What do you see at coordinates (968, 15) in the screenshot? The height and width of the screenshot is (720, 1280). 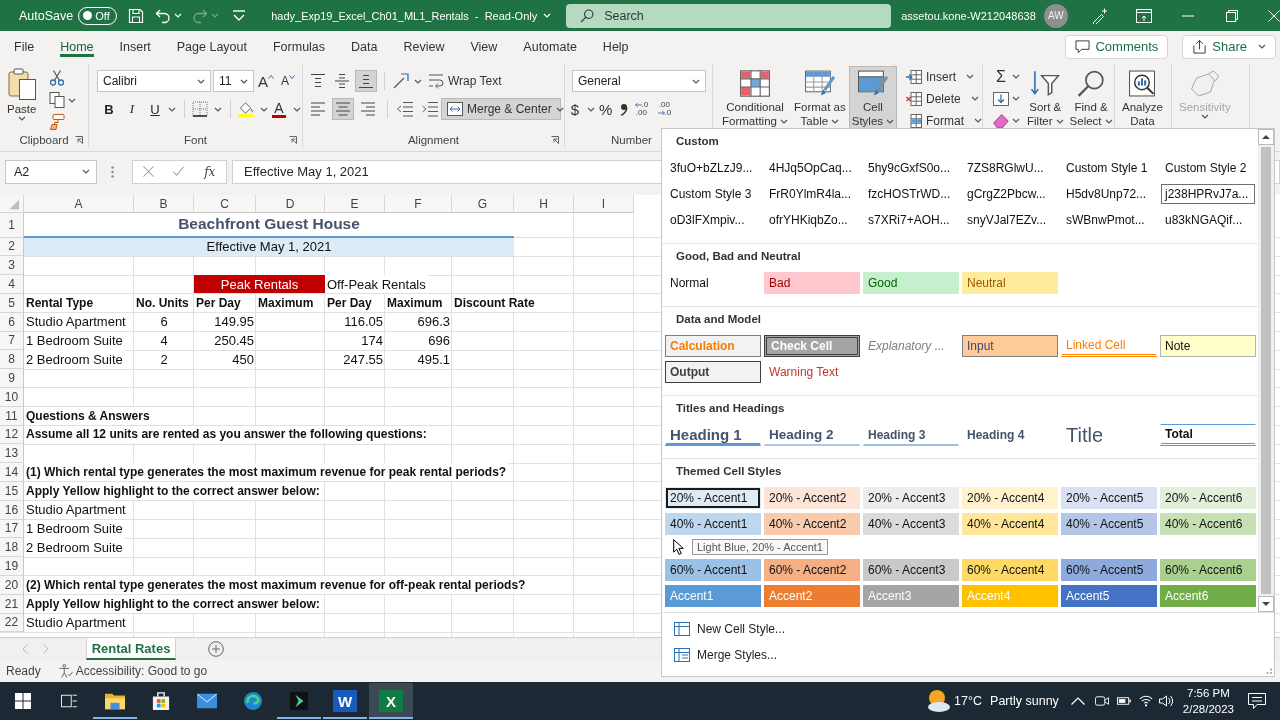 I see `account-name: assetou.kone-W212048638` at bounding box center [968, 15].